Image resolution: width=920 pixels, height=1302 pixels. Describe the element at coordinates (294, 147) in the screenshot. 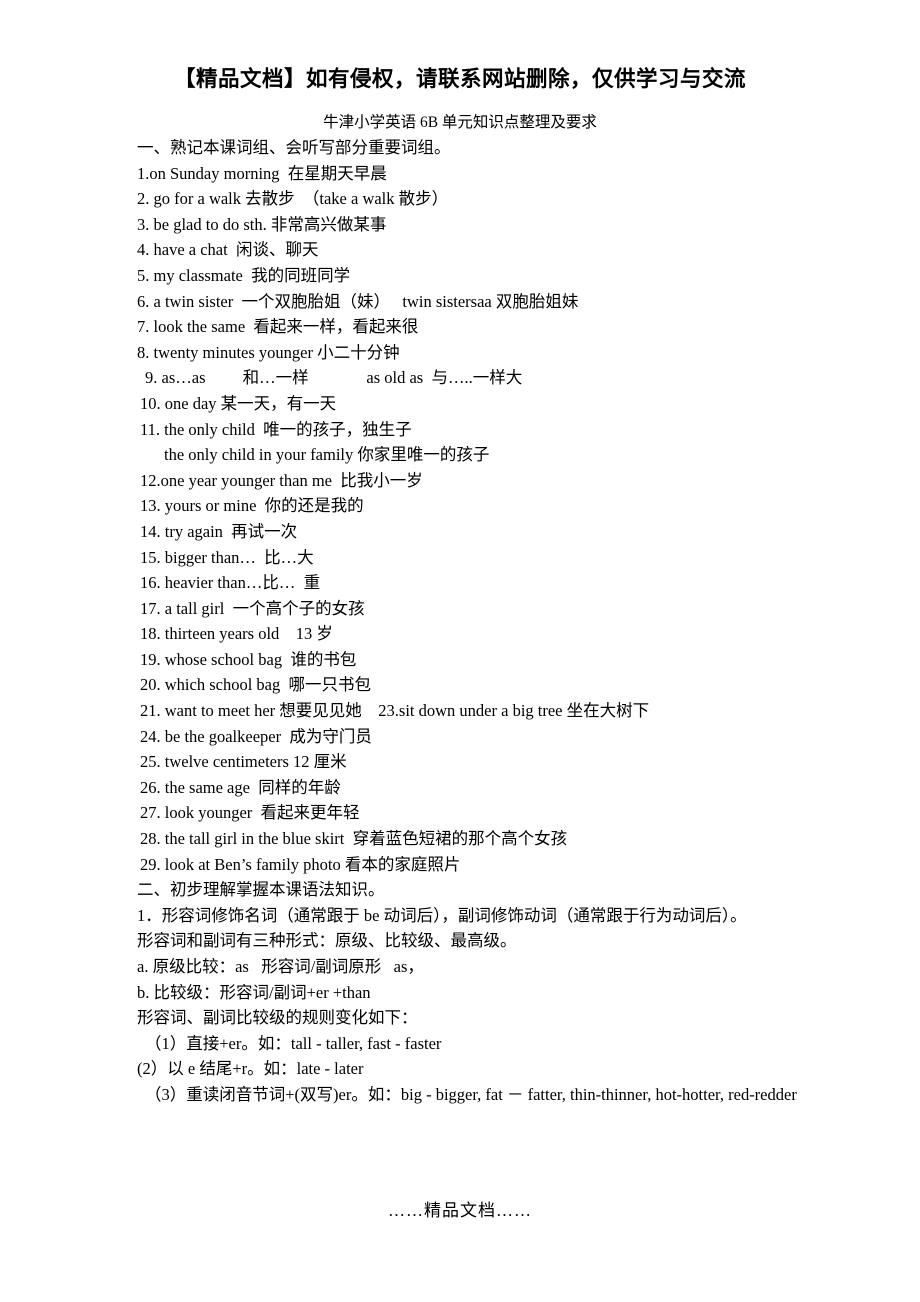

I see `section-heading-one: 一、熟记本课词组、会听写部分重要词组。` at that location.